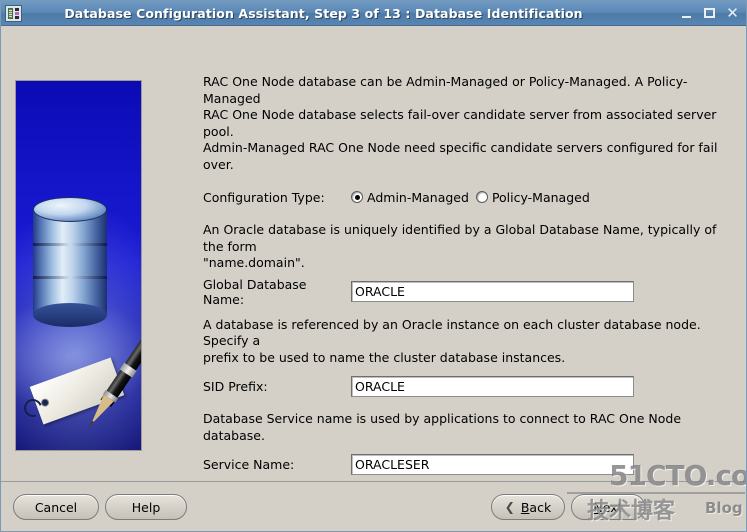  I want to click on next-button: Next, so click(608, 507).